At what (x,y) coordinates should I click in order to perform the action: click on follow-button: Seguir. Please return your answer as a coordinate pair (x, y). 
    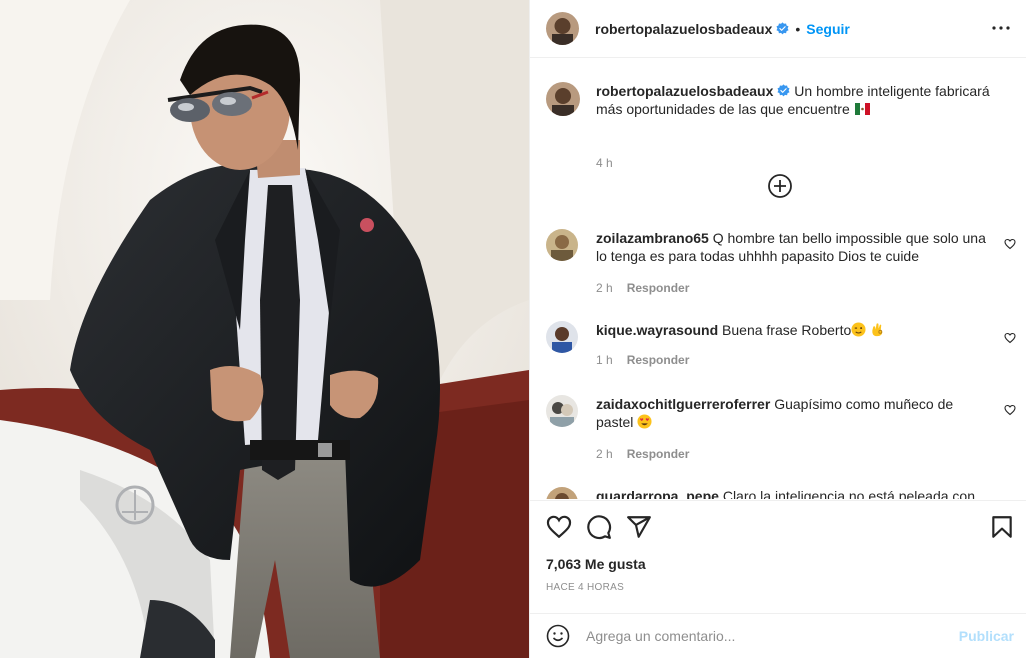
    Looking at the image, I should click on (828, 29).